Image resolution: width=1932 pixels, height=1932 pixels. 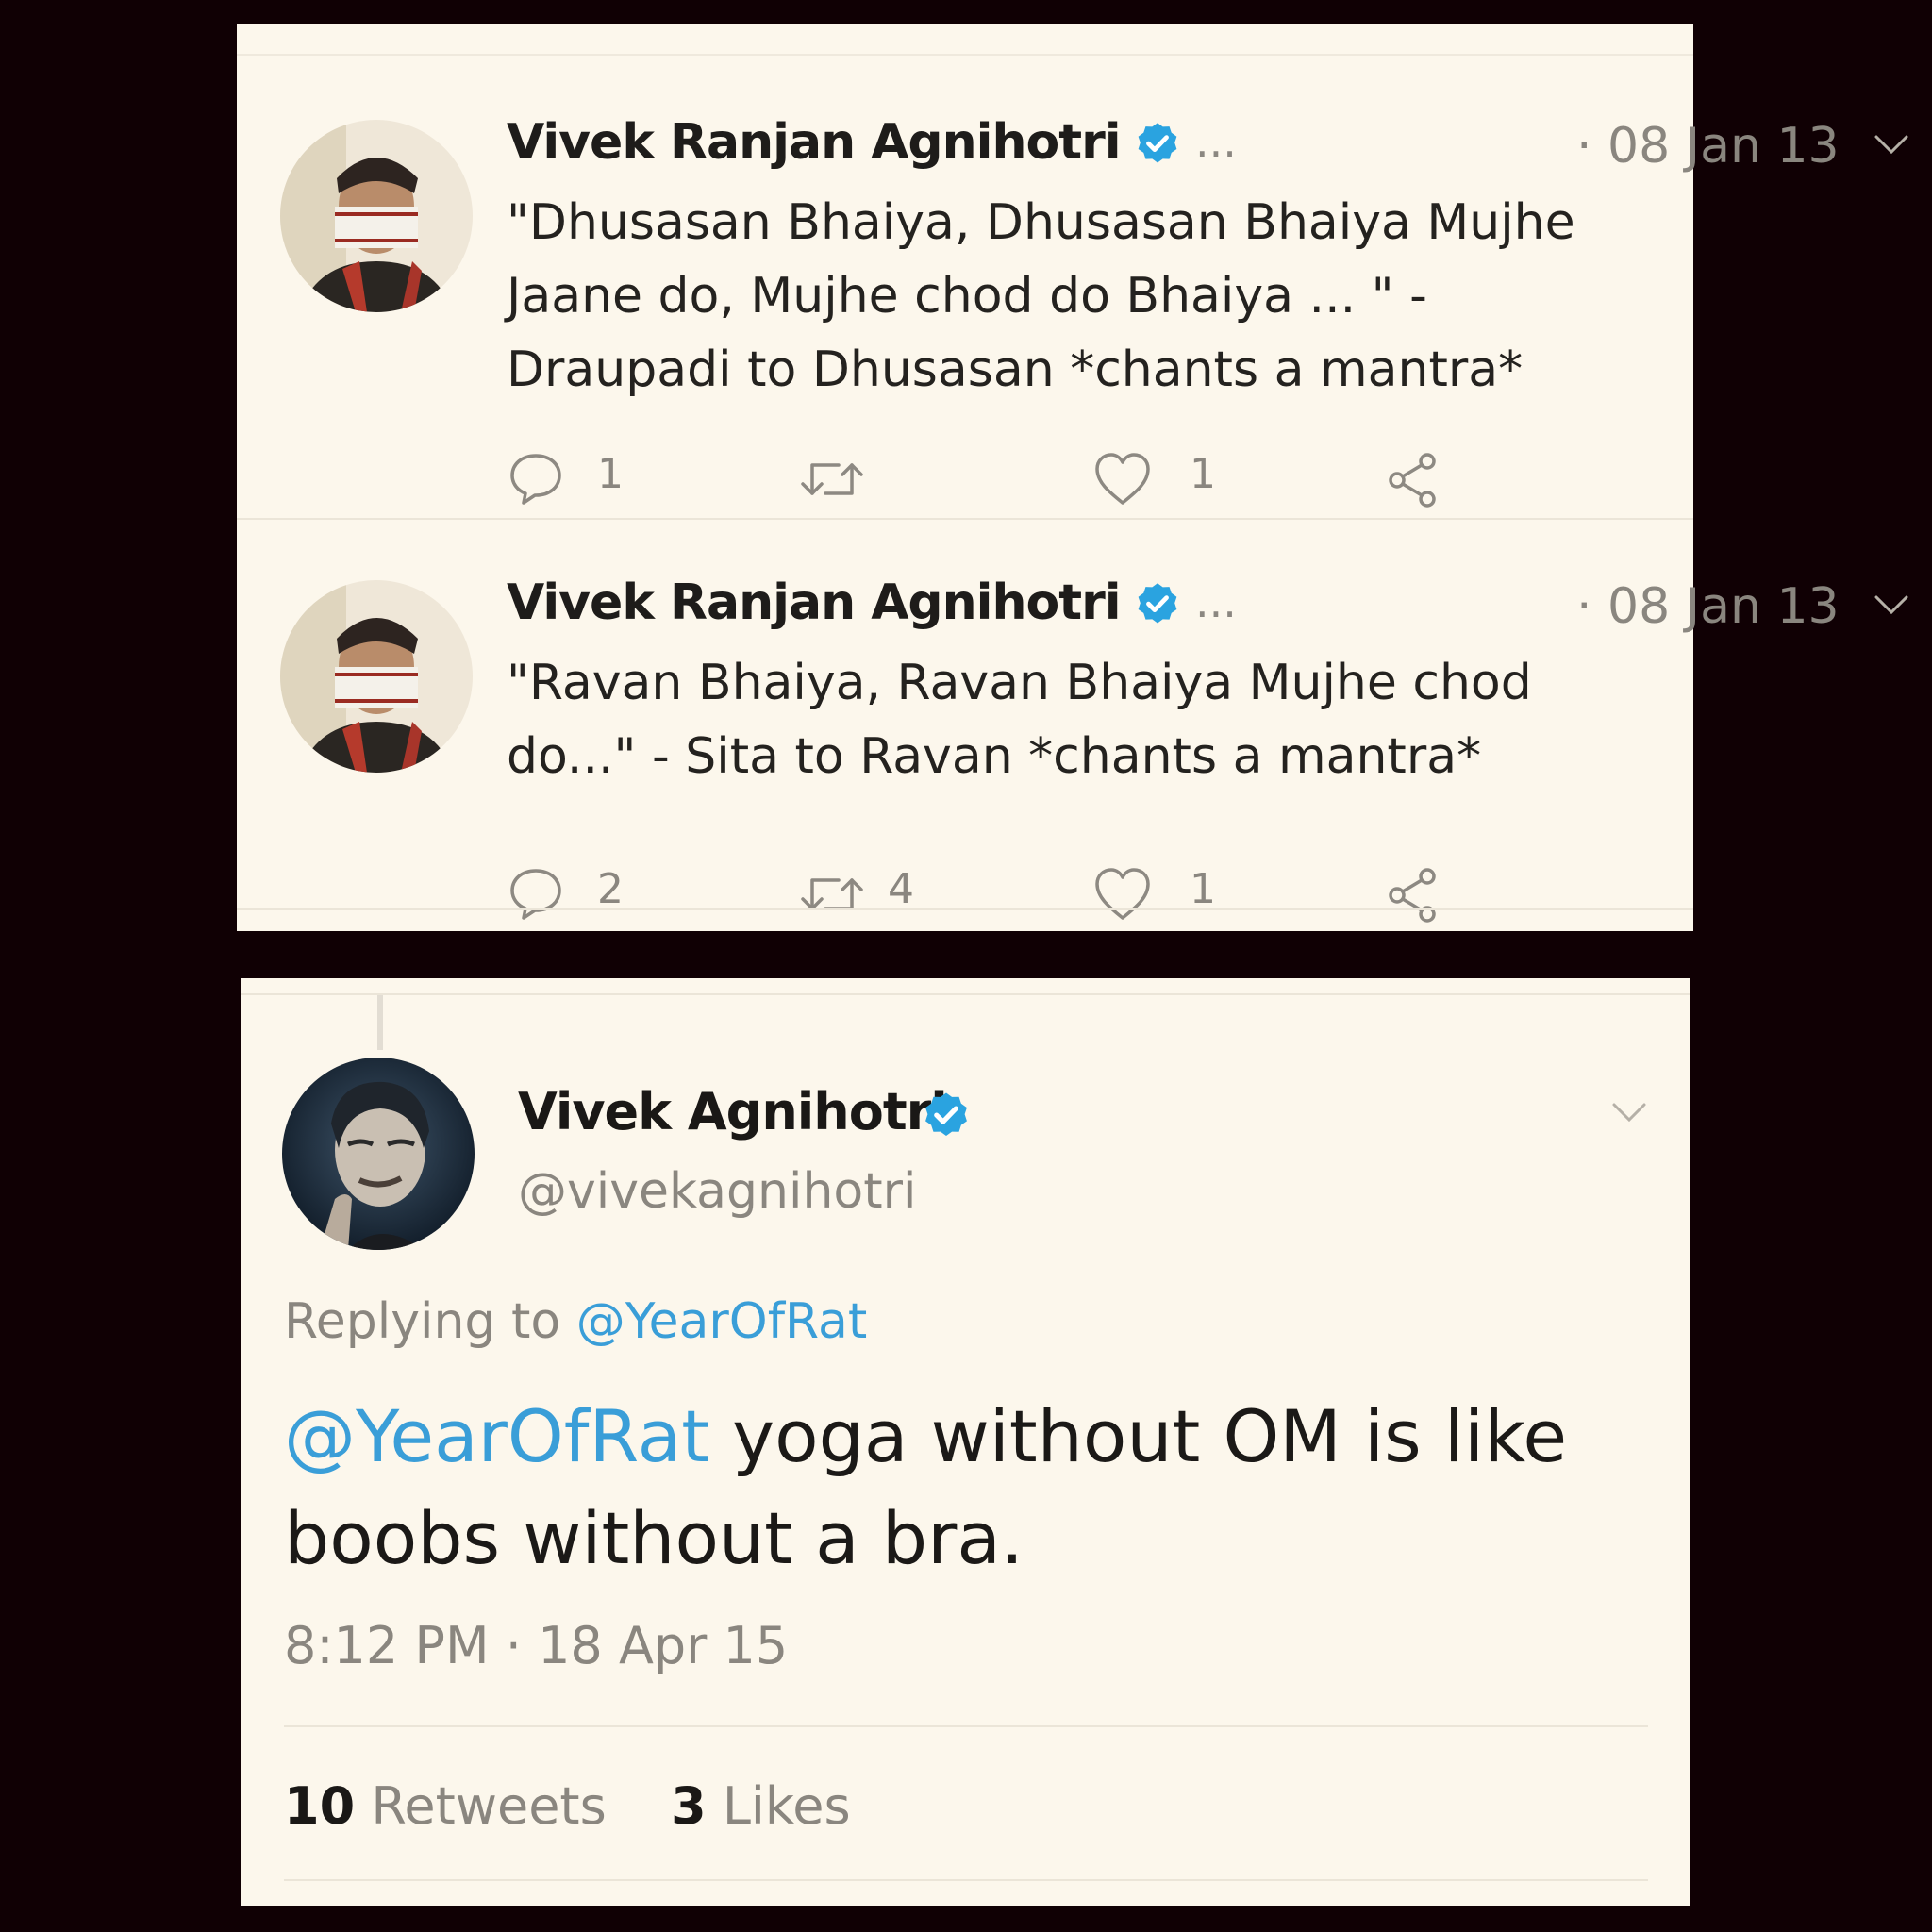 I want to click on tweet-actions: 1 1, so click(x=1087, y=475).